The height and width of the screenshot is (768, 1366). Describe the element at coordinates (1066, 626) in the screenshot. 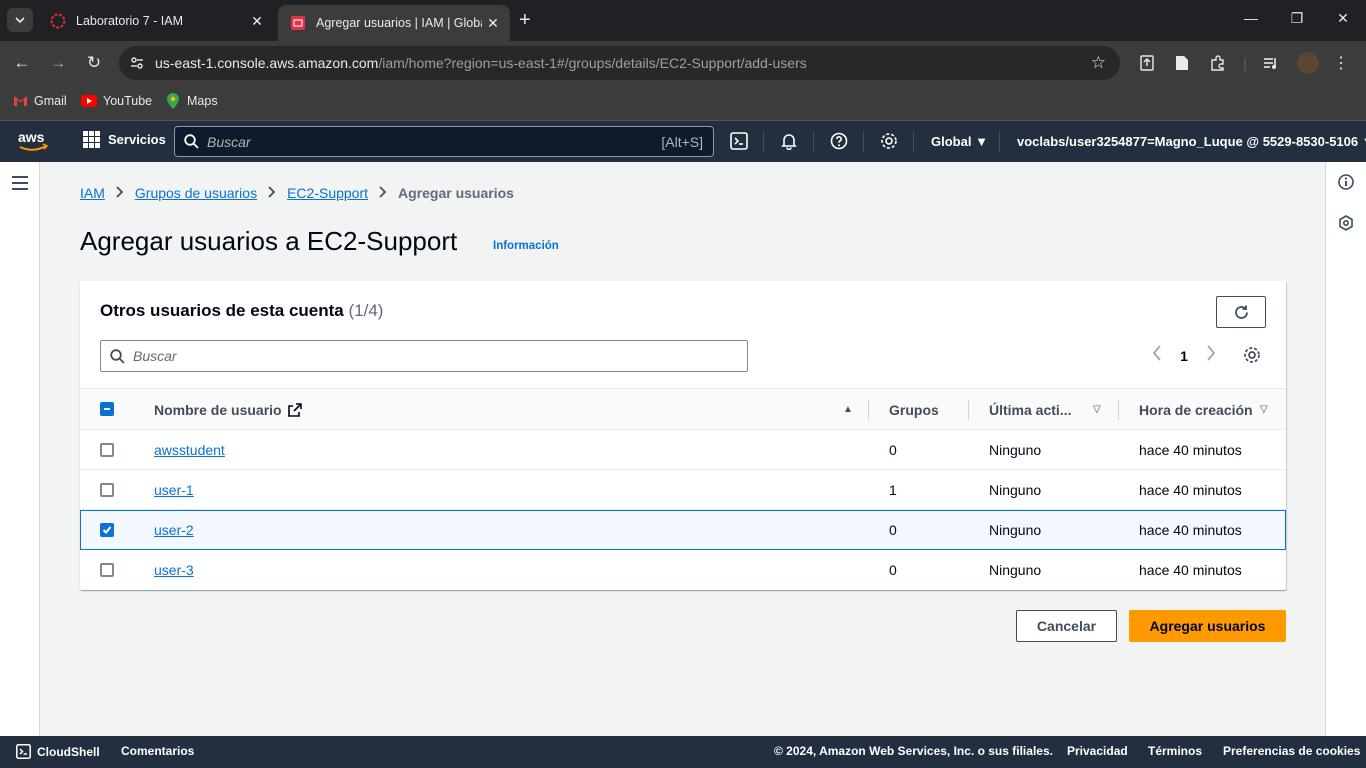

I see `cancel-button: Cancelar` at that location.